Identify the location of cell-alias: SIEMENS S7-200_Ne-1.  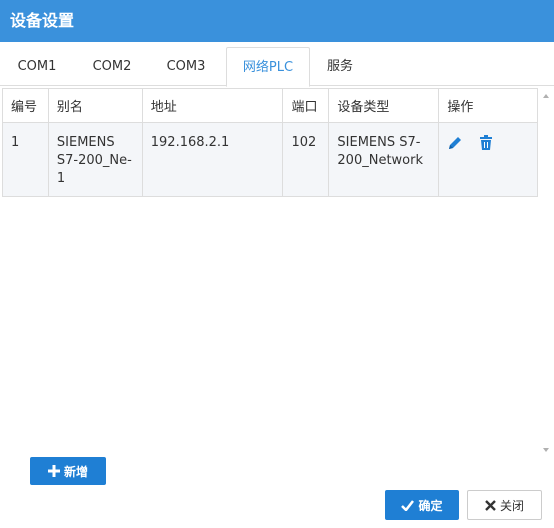
(95, 159).